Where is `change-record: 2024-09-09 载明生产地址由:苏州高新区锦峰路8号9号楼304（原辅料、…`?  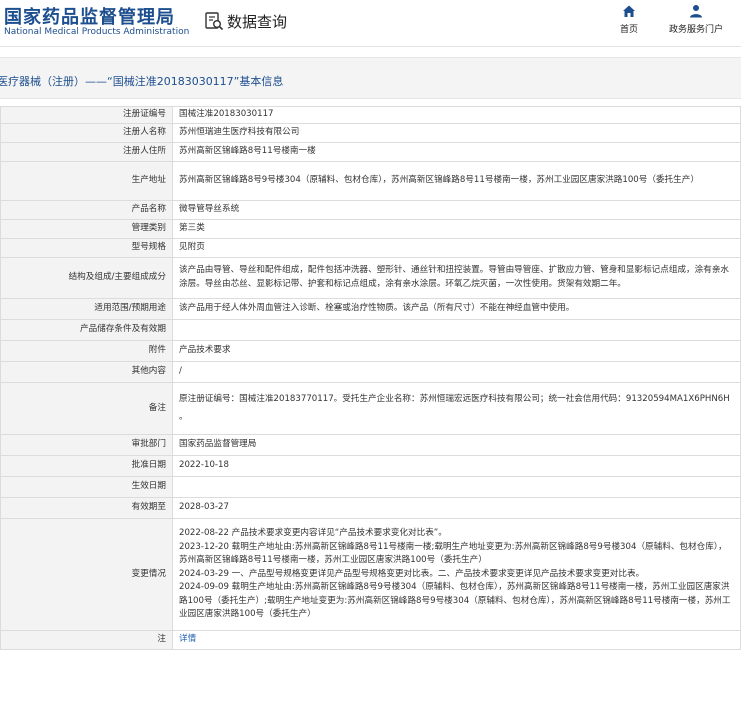
change-record: 2024-09-09 载明生产地址由:苏州高新区锦峰路8号9号楼304（原辅料、… is located at coordinates (455, 601).